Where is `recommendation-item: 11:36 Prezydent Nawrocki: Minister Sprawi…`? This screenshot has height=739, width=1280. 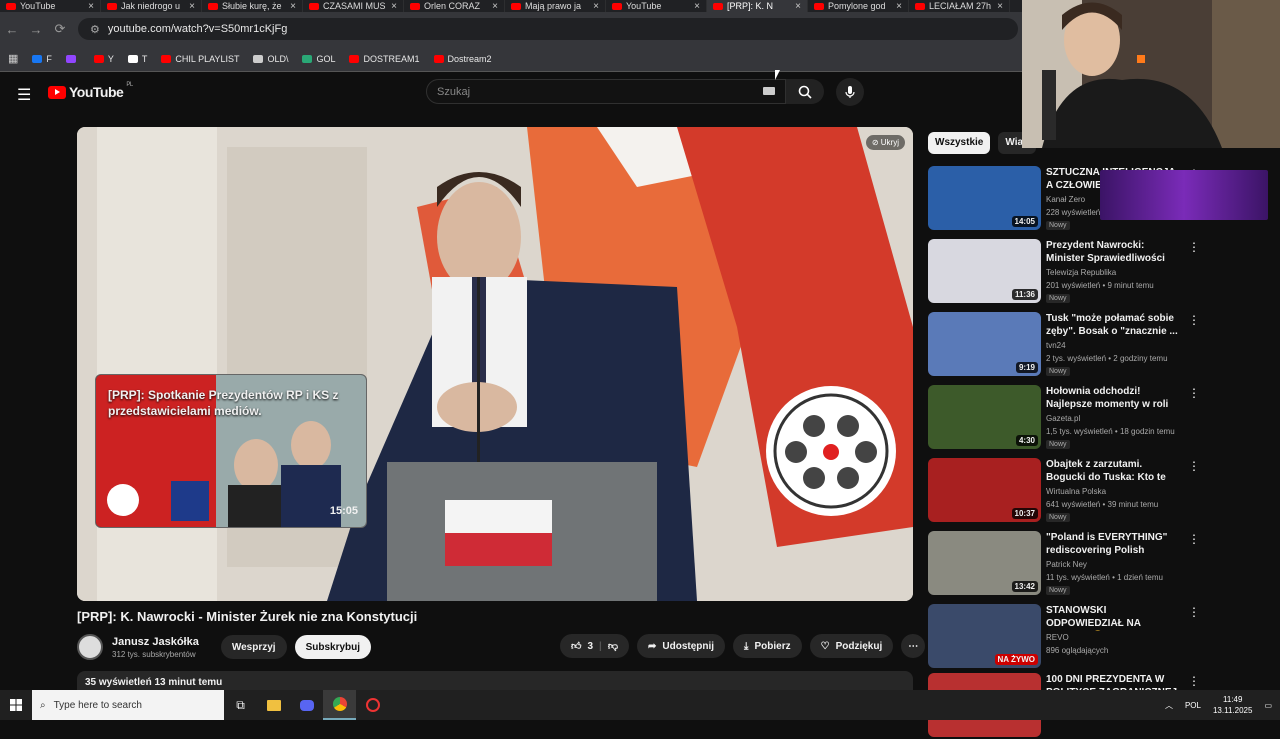 recommendation-item: 11:36 Prezydent Nawrocki: Minister Sprawi… is located at coordinates (1102, 272).